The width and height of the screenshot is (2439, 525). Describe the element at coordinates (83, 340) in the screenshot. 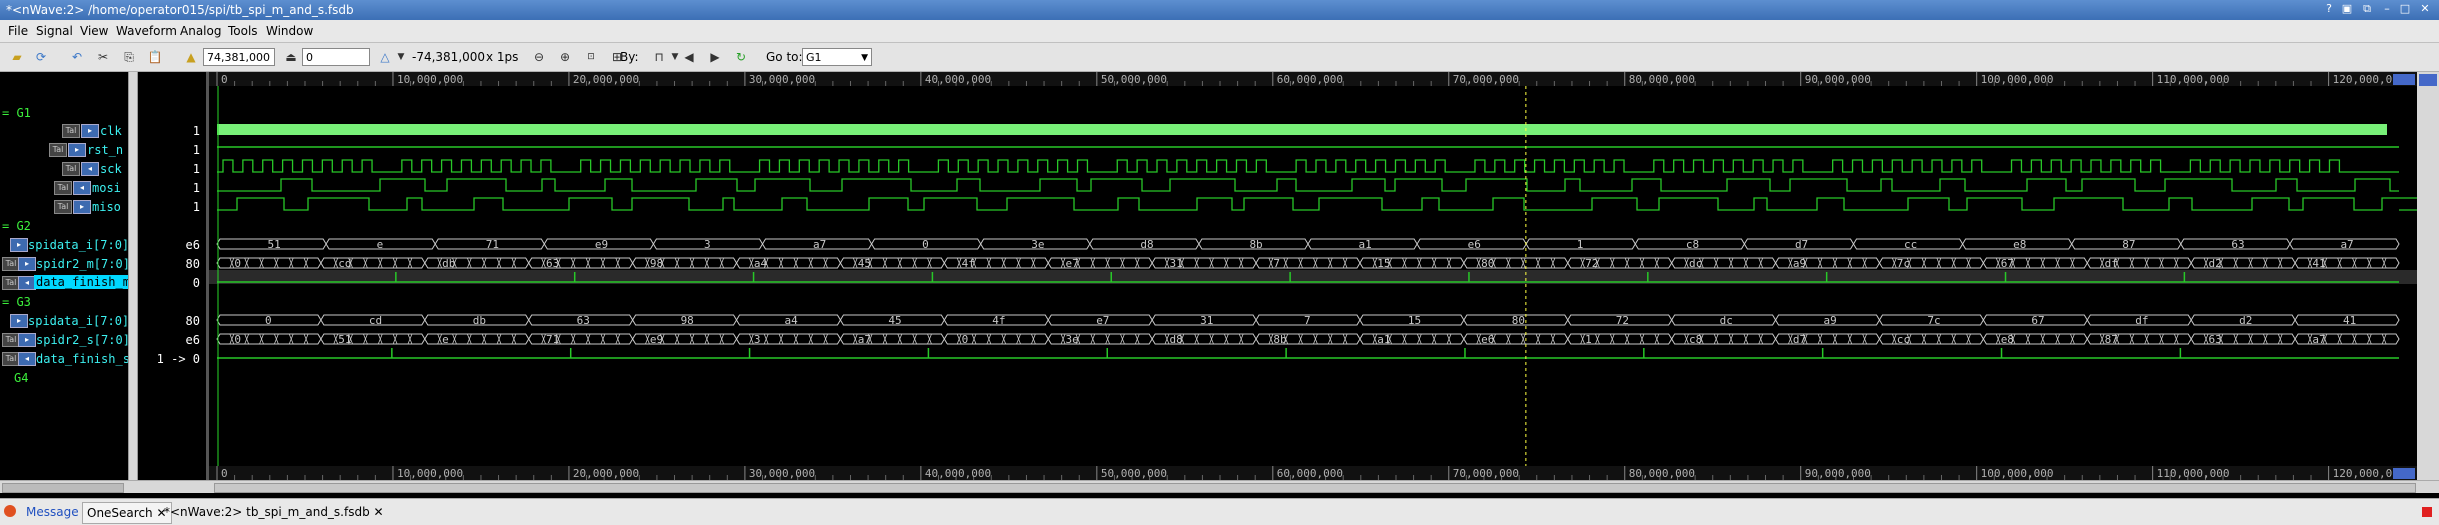

I see `signal-g3-spidr2-s: spidr2_s[7:0]` at that location.